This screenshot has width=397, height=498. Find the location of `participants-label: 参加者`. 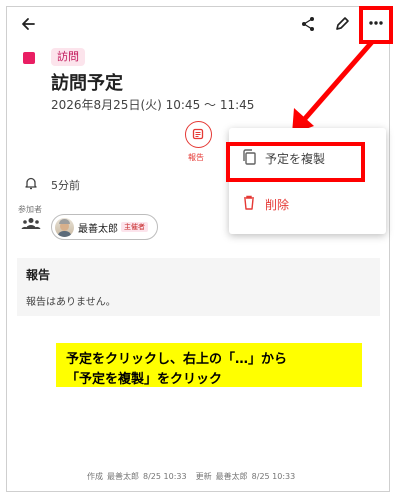

participants-label: 参加者 is located at coordinates (30, 209).